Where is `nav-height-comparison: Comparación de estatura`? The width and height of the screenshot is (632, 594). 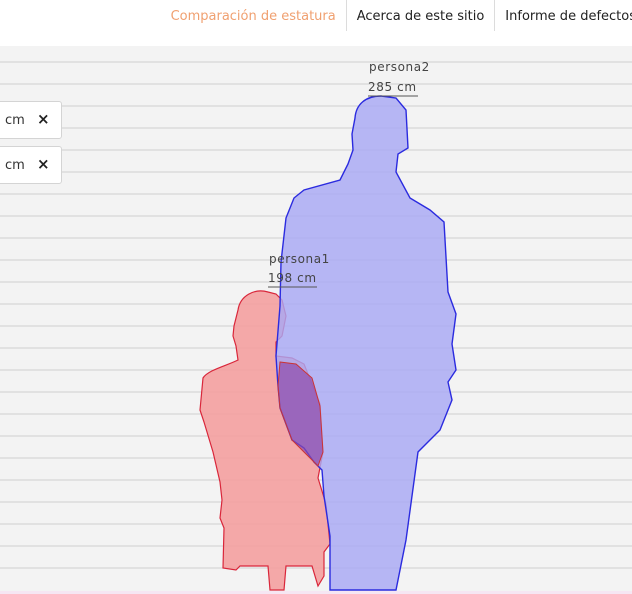
nav-height-comparison: Comparación de estatura is located at coordinates (253, 15).